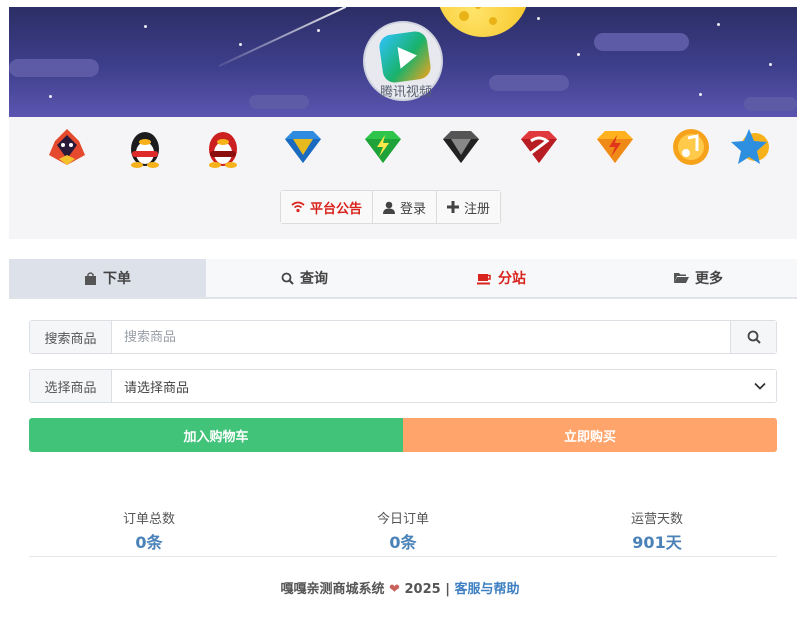 This screenshot has width=800, height=636. What do you see at coordinates (145, 147) in the screenshot?
I see `qq-penguin-icon` at bounding box center [145, 147].